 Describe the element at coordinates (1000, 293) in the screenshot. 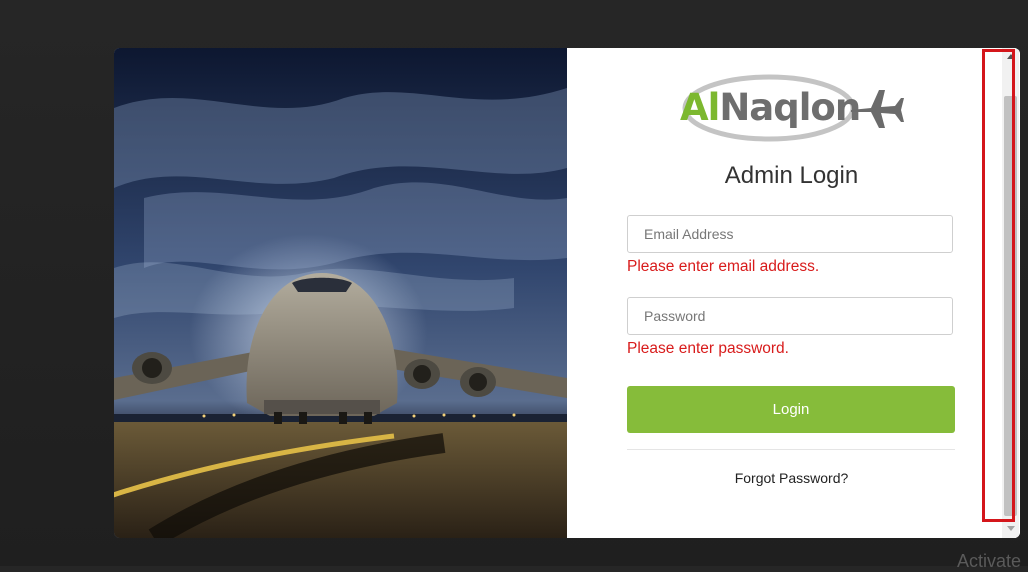

I see `scrollbar` at that location.